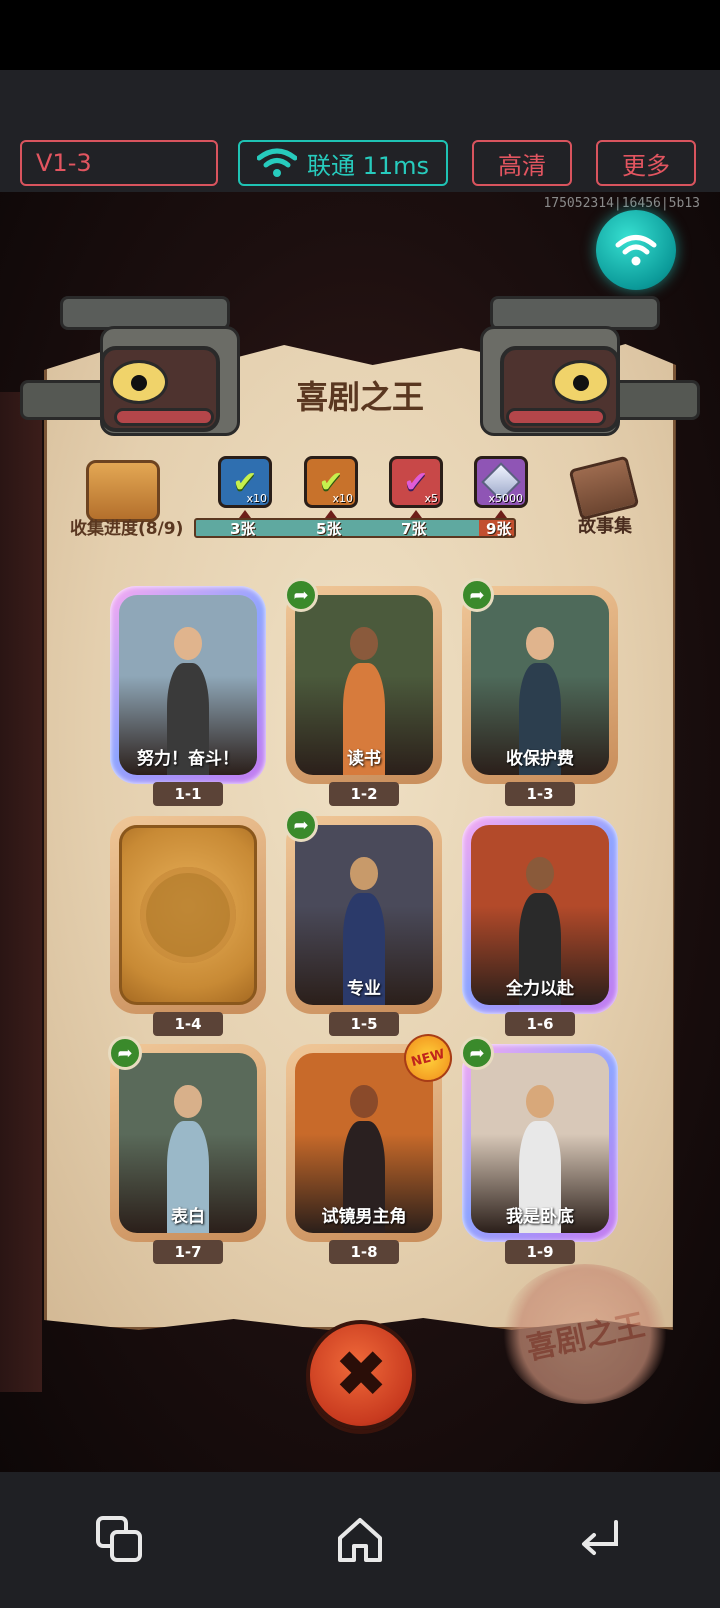 This screenshot has width=720, height=1608. What do you see at coordinates (540, 794) in the screenshot?
I see `card-number: 1-3` at bounding box center [540, 794].